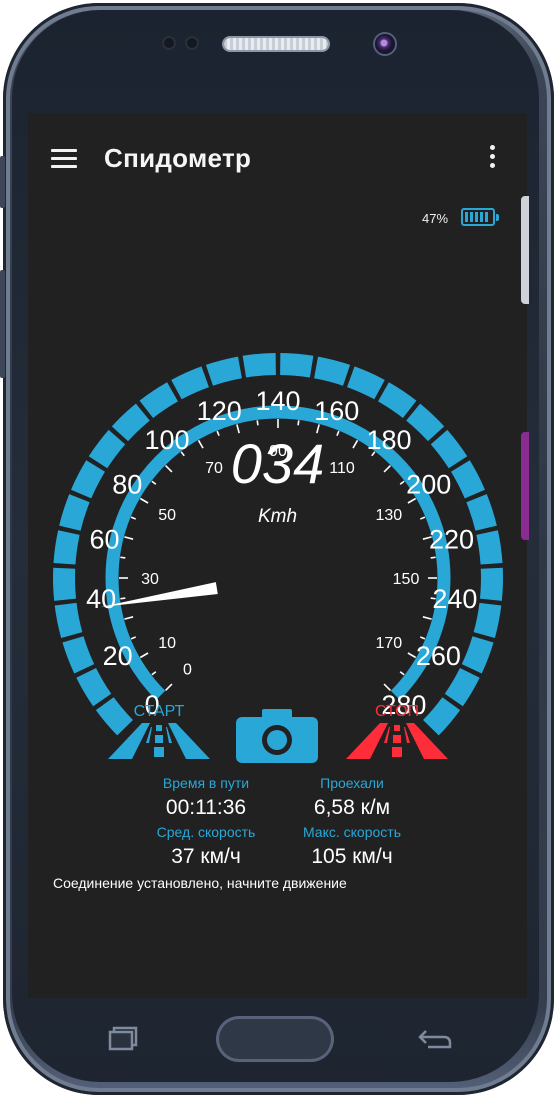 The height and width of the screenshot is (1100, 560). I want to click on front-camera, so click(385, 44).